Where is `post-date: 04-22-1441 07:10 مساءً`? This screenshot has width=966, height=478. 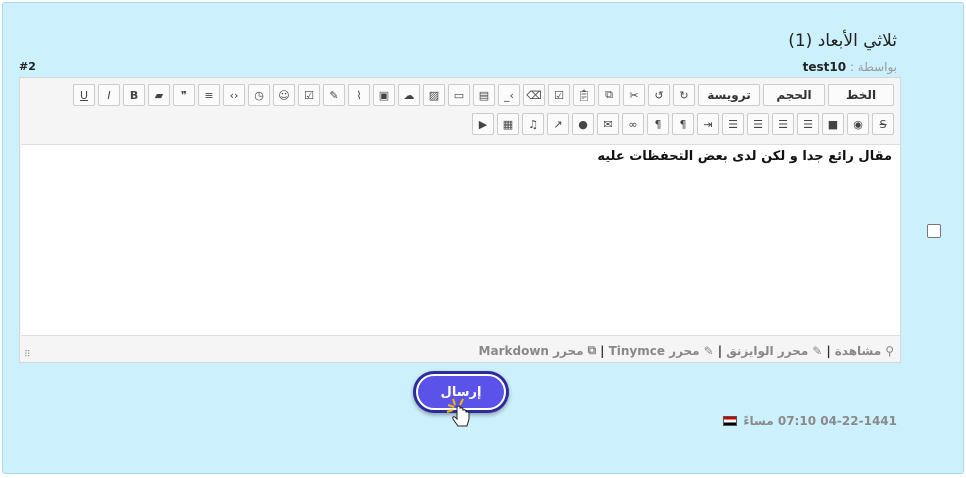
post-date: 04-22-1441 07:10 مساءً is located at coordinates (810, 421).